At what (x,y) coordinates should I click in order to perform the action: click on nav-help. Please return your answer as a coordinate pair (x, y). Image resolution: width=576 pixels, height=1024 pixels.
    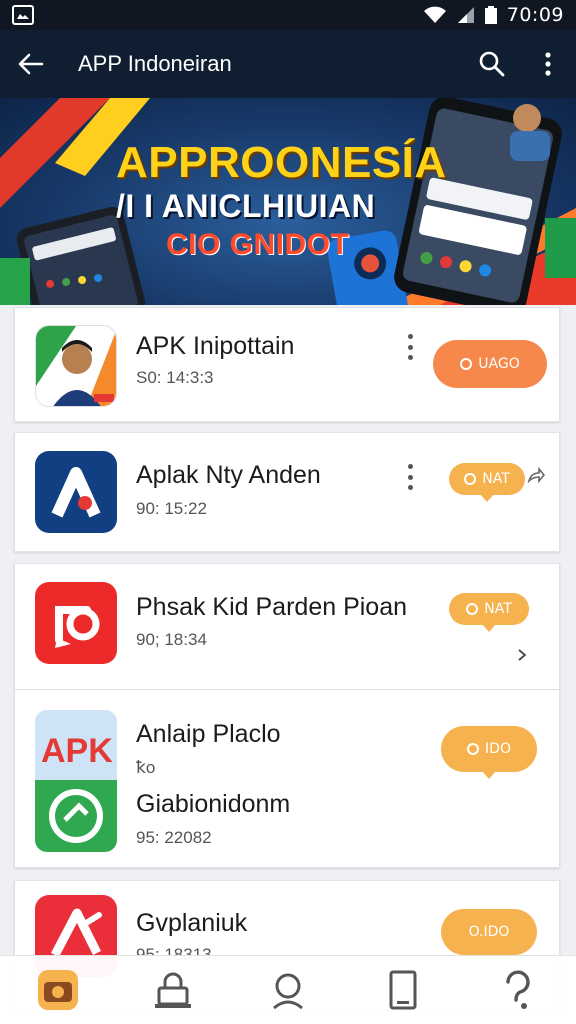
    Looking at the image, I should click on (518, 990).